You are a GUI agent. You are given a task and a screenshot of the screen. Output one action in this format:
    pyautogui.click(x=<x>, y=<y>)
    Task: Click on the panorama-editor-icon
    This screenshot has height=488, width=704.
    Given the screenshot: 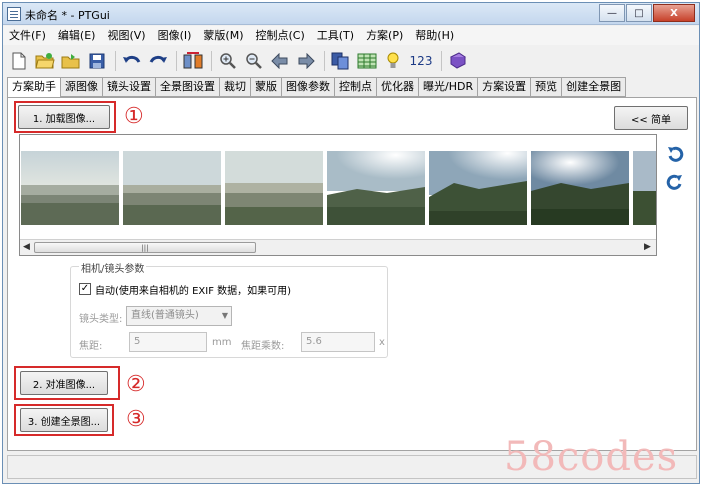 What is the action you would take?
    pyautogui.click(x=341, y=61)
    